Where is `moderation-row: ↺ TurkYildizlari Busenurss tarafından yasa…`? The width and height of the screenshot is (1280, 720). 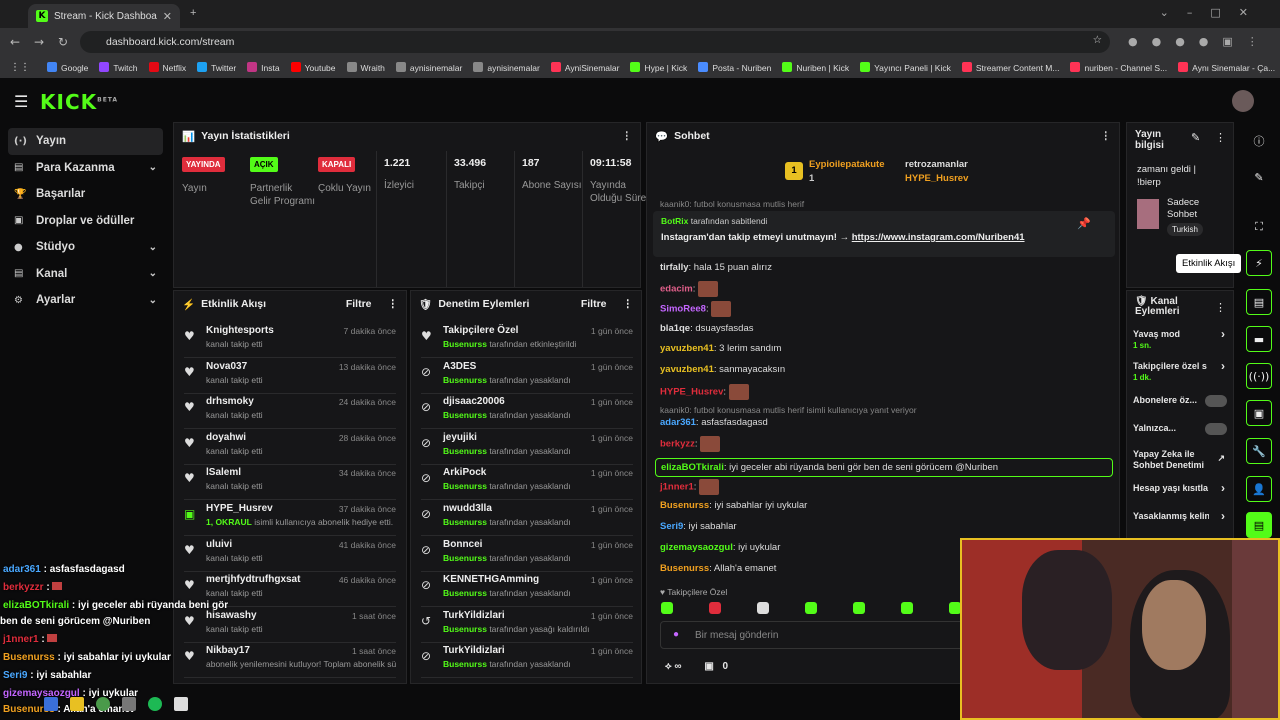
moderation-row: ↺ TurkYildizlari Busenurss tarafından yasa… is located at coordinates (527, 625).